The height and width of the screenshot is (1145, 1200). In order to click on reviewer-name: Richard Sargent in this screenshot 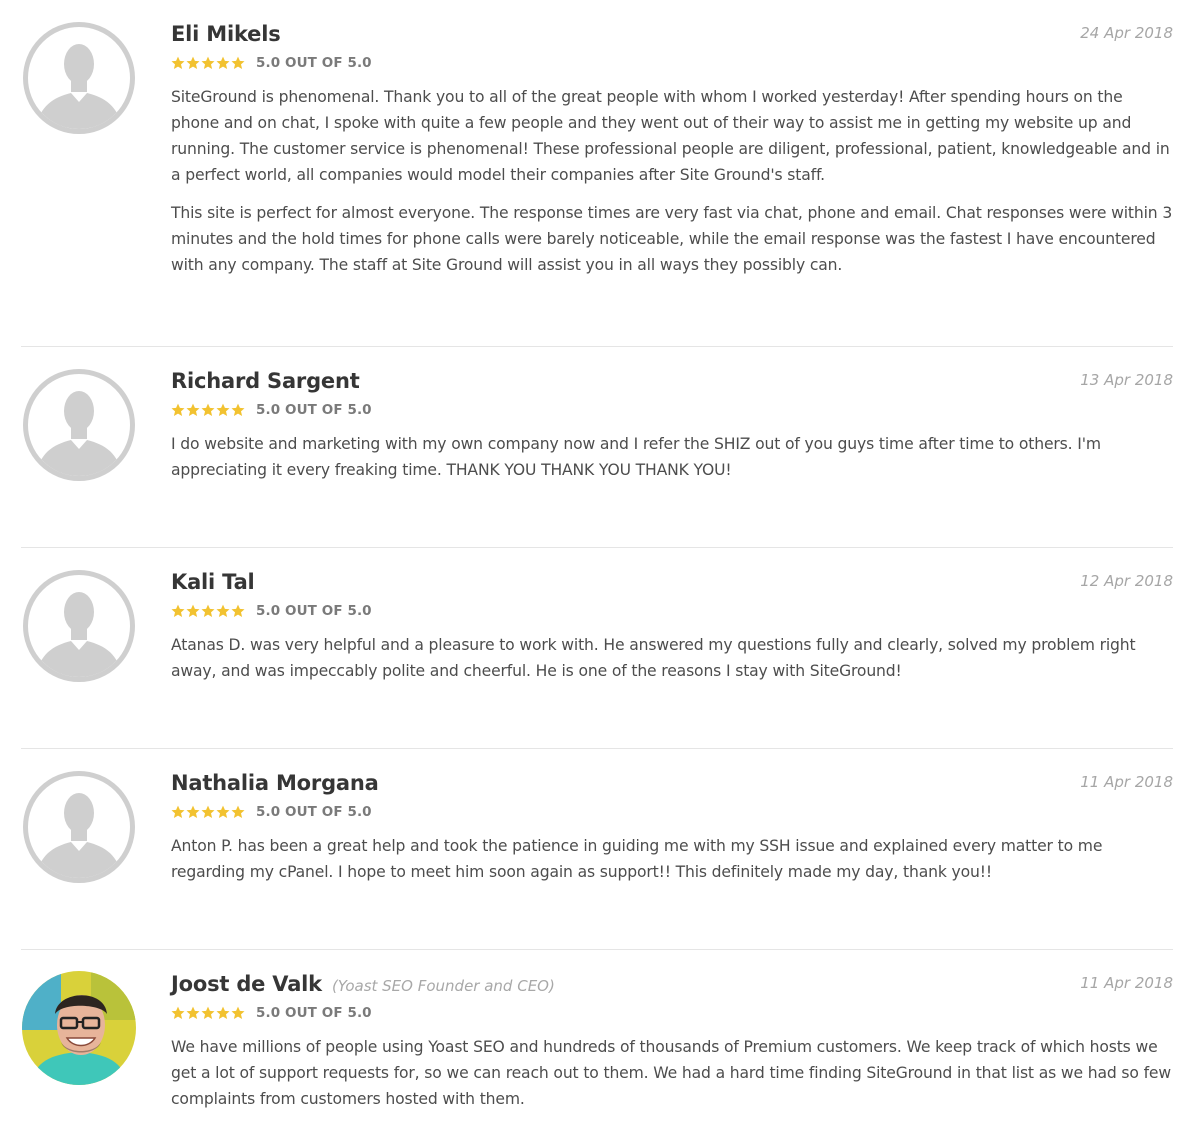, I will do `click(265, 381)`.